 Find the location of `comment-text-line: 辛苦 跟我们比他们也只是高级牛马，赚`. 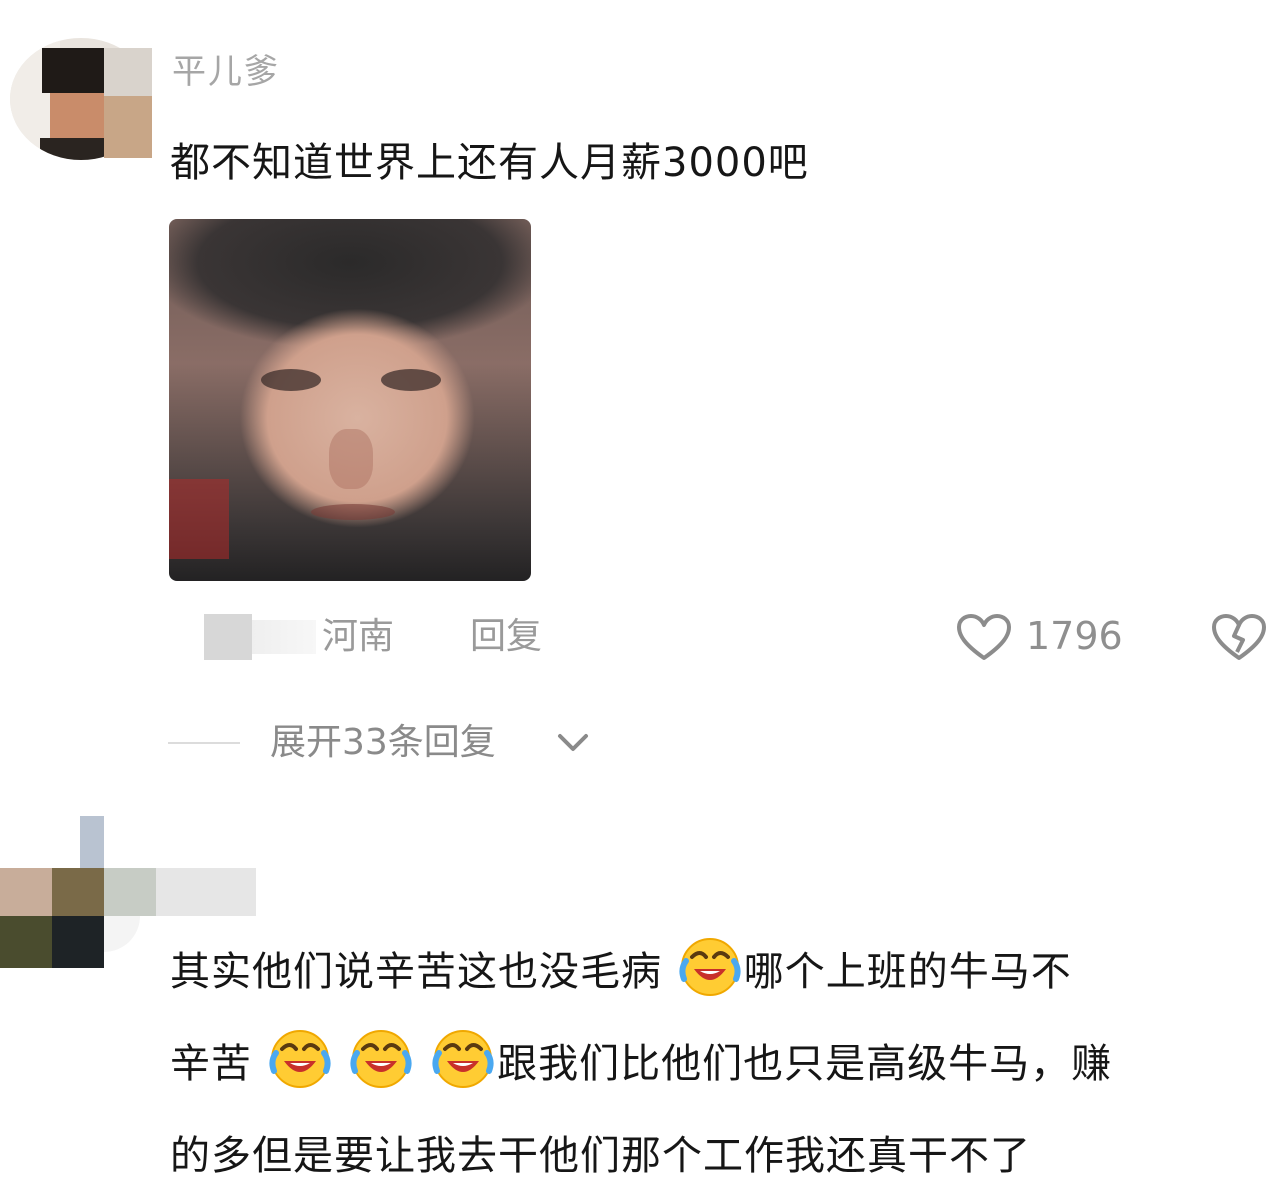

comment-text-line: 辛苦 跟我们比他们也只是高级牛马，赚 is located at coordinates (720, 1064).